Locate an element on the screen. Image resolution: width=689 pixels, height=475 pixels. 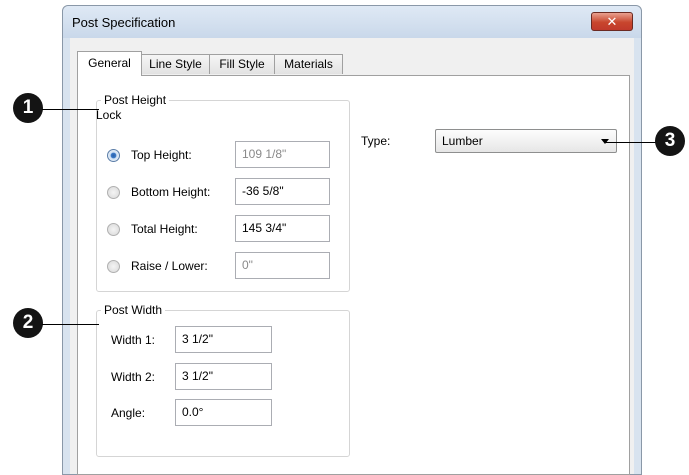
type-select-value: Lumber is located at coordinates (462, 141).